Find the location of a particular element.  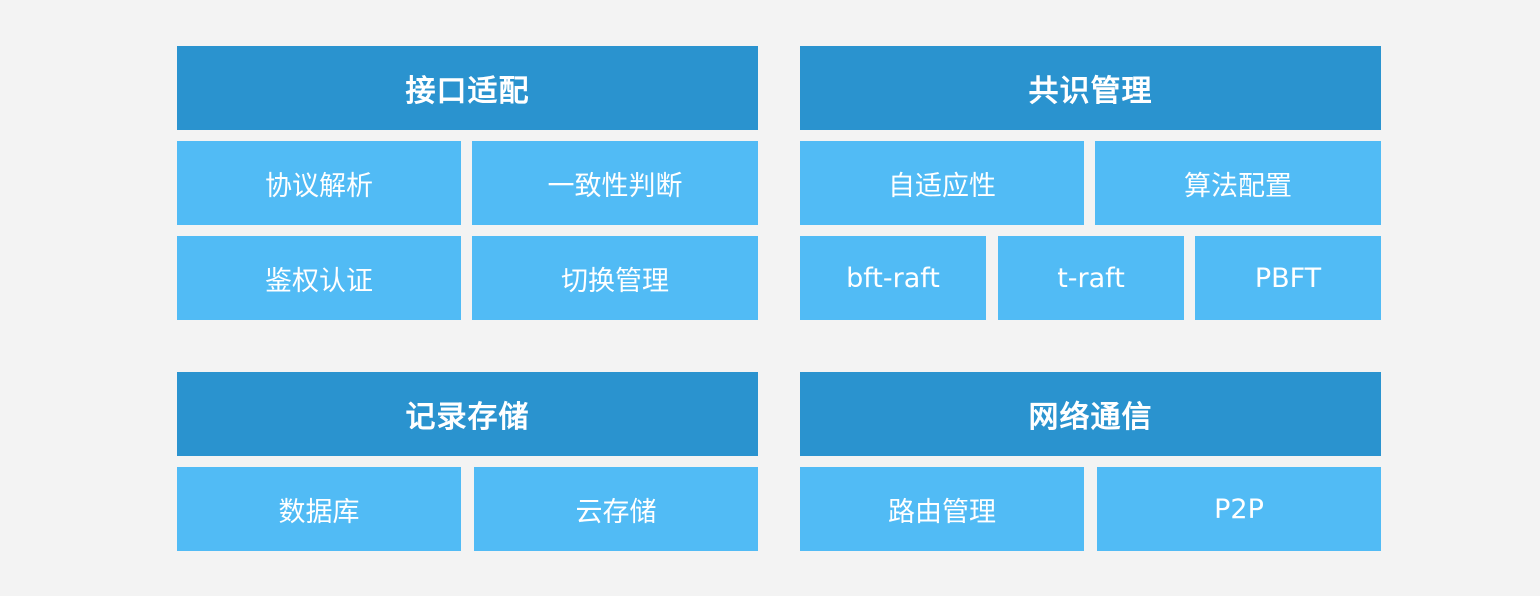

algorithm-config-block: 算法配置 is located at coordinates (1238, 183).